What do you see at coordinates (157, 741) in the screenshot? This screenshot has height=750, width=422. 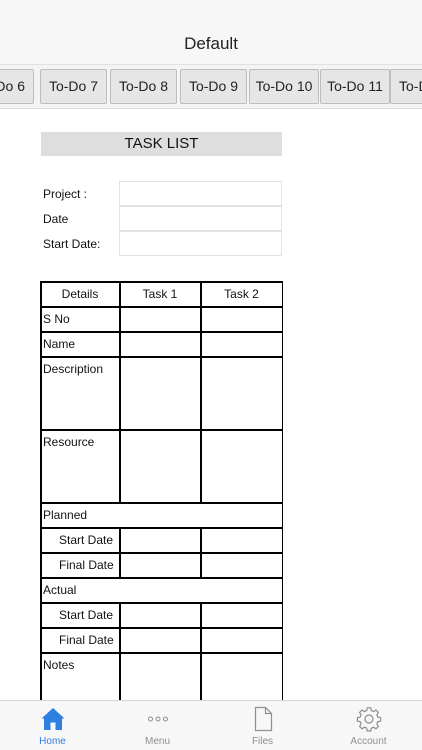 I see `tab-bar-menu-label: Menu` at bounding box center [157, 741].